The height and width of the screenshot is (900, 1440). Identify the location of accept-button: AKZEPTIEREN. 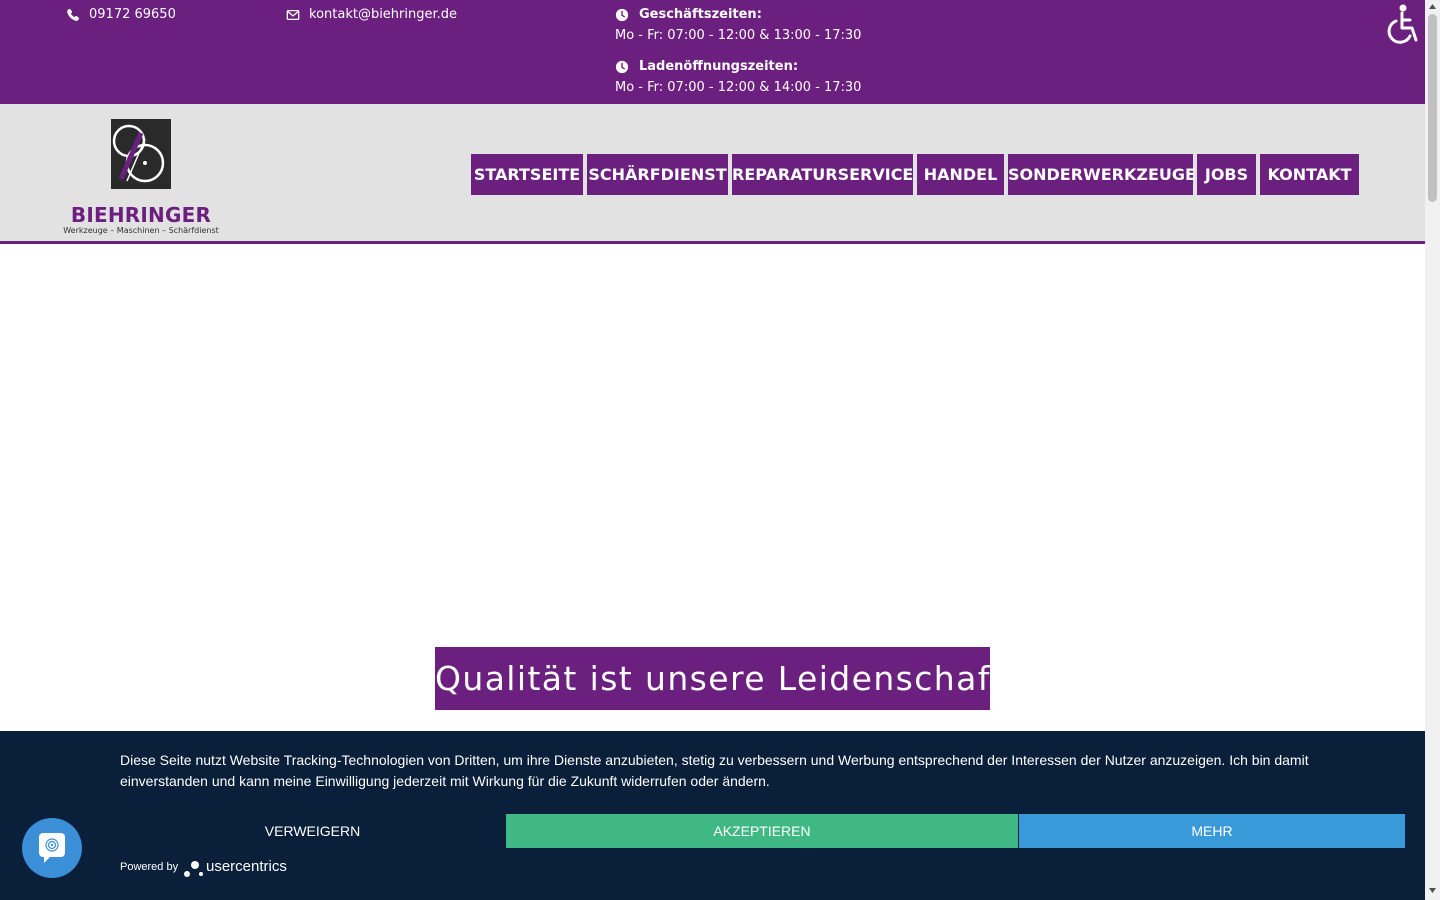
(762, 831).